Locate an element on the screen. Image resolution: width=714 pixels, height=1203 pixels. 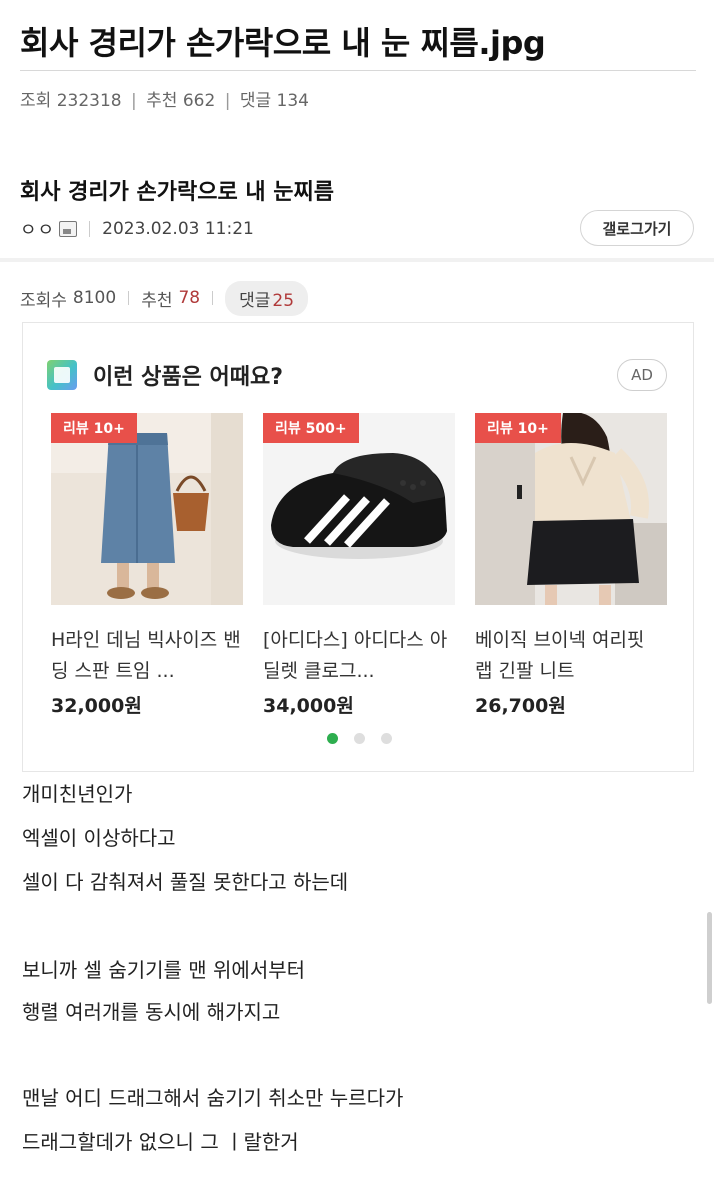
product-card: 리뷰 500+ [아디다스] 아디다스 아딜렛 클로그... 34,000원 is located at coordinates (359, 565).